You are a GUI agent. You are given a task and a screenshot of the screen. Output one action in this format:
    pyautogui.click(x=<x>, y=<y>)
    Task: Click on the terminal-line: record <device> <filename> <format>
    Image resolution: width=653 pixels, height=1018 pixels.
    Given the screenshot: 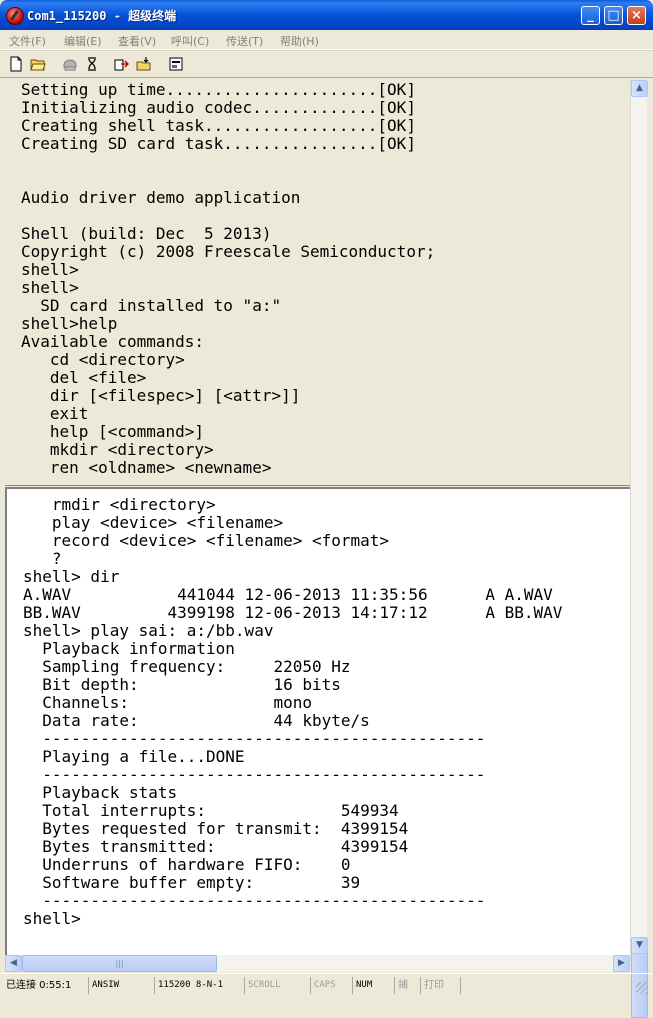 What is the action you would take?
    pyautogui.click(x=206, y=540)
    